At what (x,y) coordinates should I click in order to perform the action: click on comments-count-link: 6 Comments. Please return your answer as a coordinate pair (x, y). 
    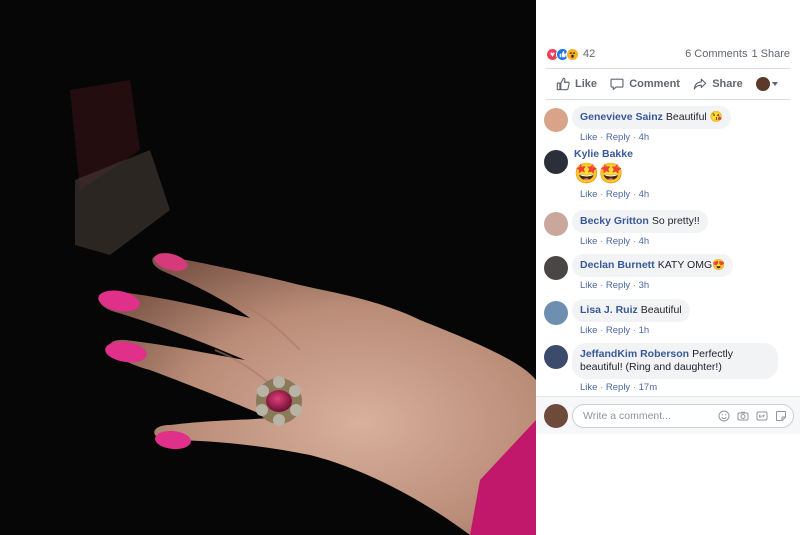
    Looking at the image, I should click on (716, 54).